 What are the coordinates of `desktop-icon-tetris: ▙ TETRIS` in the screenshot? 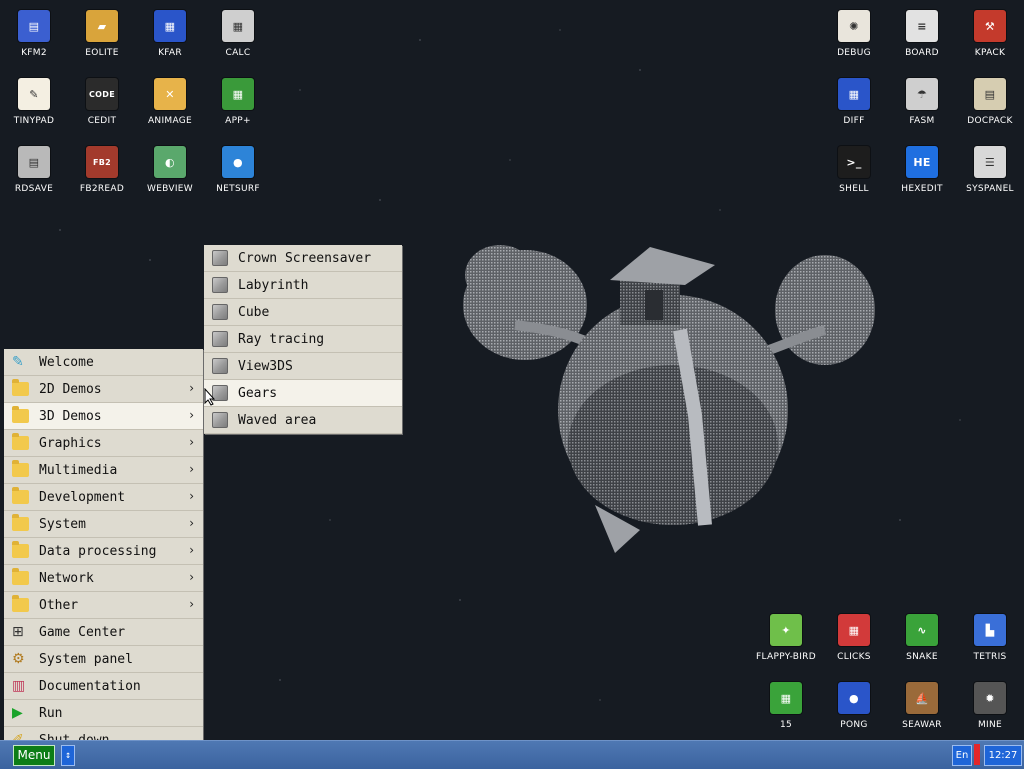 It's located at (990, 638).